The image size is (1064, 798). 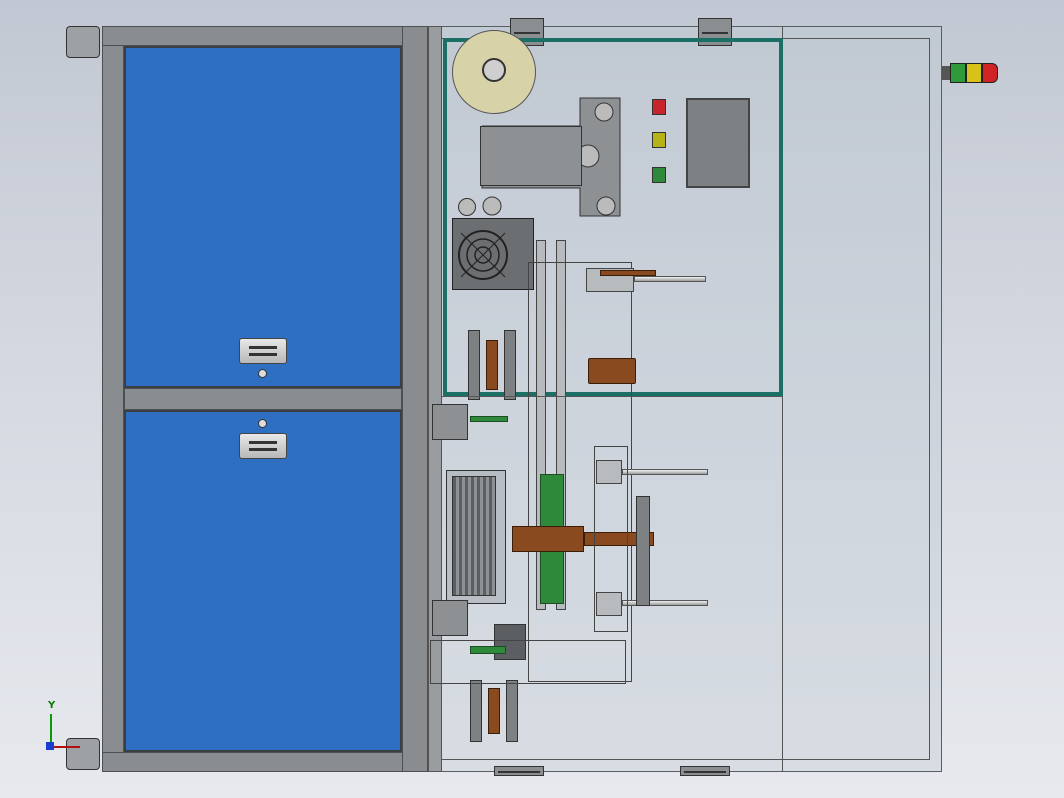 I want to click on y-axis-label: Y, so click(x=52, y=705).